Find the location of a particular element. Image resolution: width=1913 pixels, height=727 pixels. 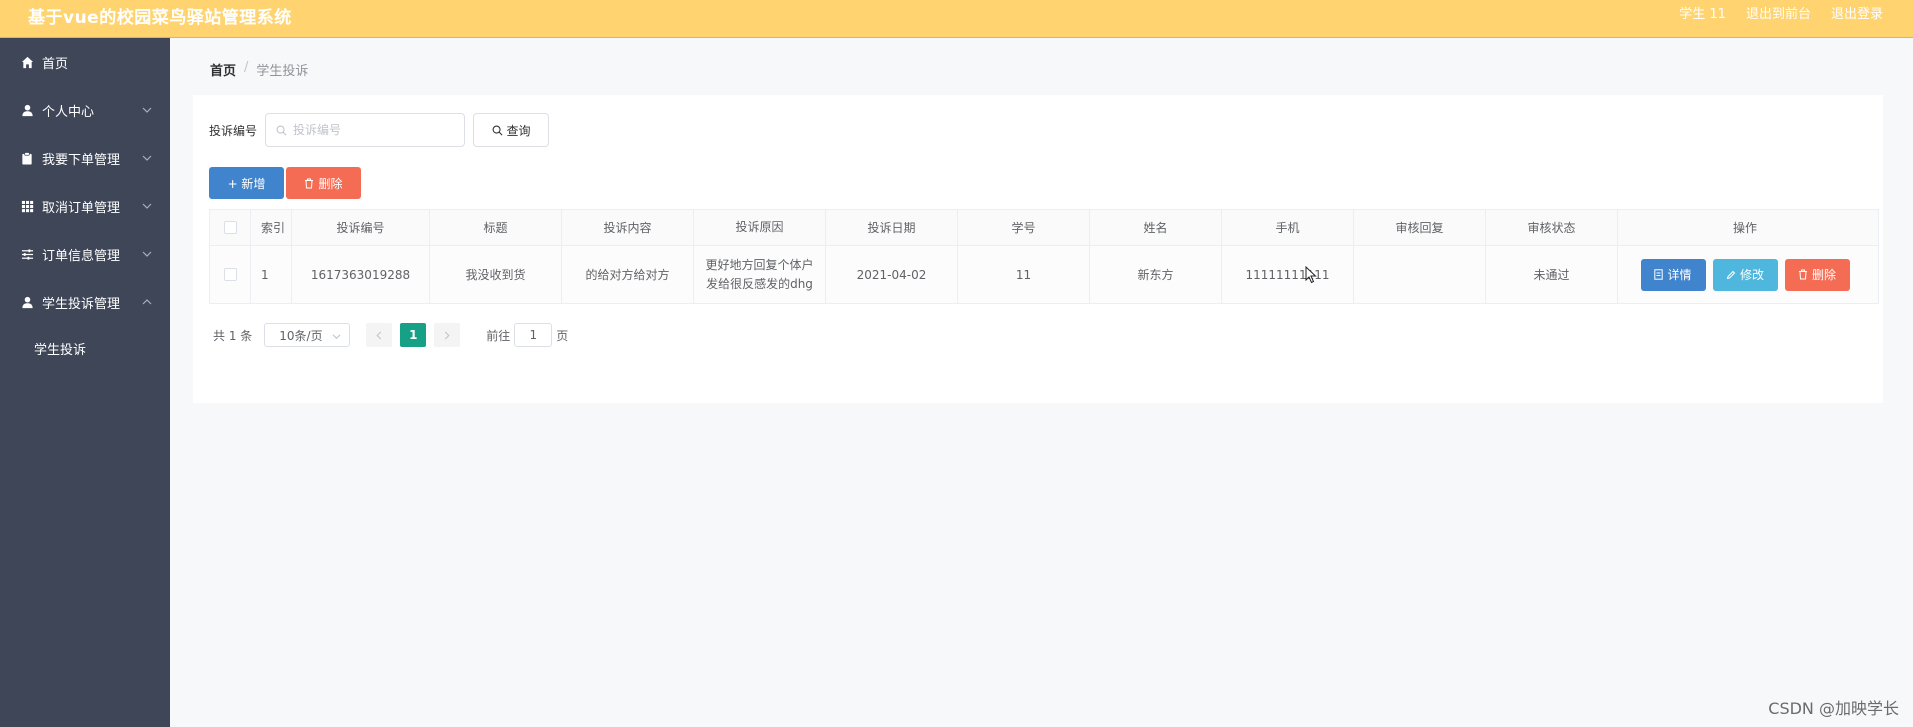

sidebar-item-order-management: 我要下单管理 is located at coordinates (85, 158).